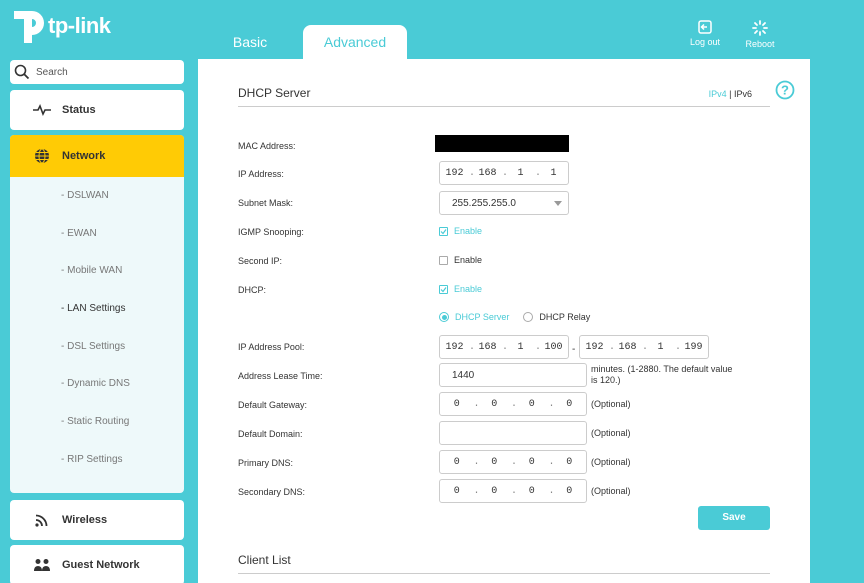 Image resolution: width=864 pixels, height=583 pixels. I want to click on section-title: DHCP Server, so click(274, 93).